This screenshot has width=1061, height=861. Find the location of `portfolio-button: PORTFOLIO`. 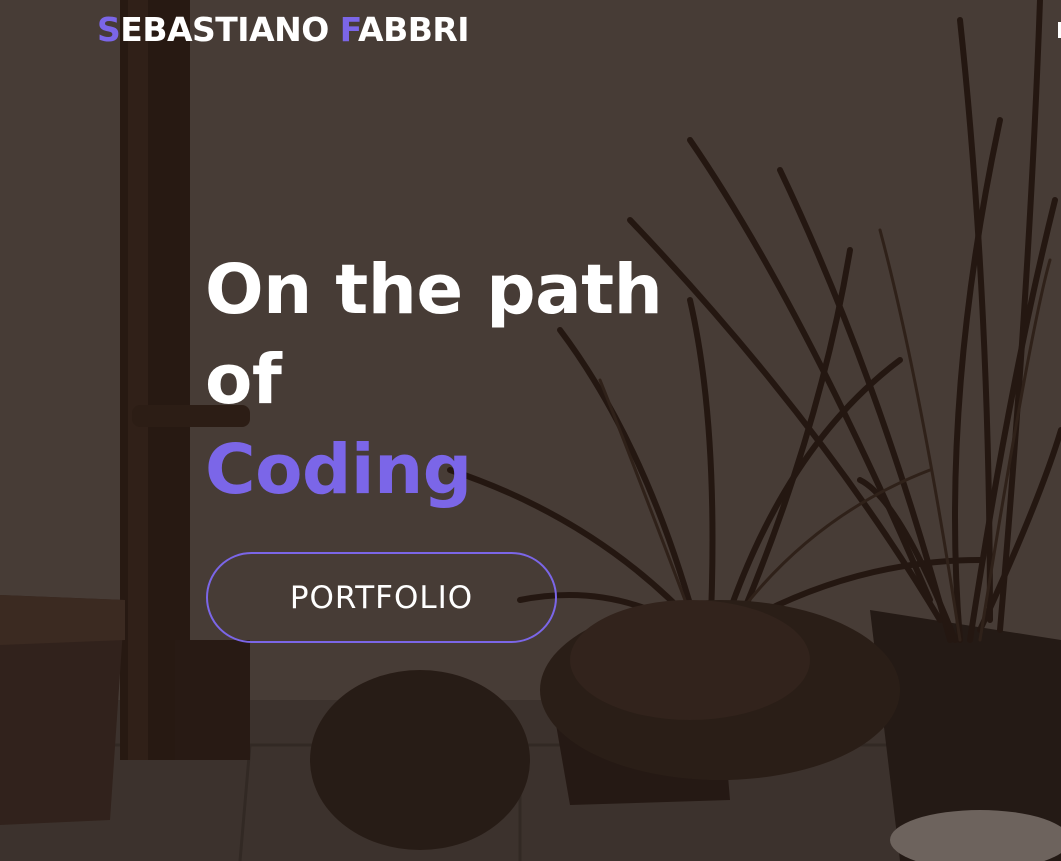

portfolio-button: PORTFOLIO is located at coordinates (381, 597).